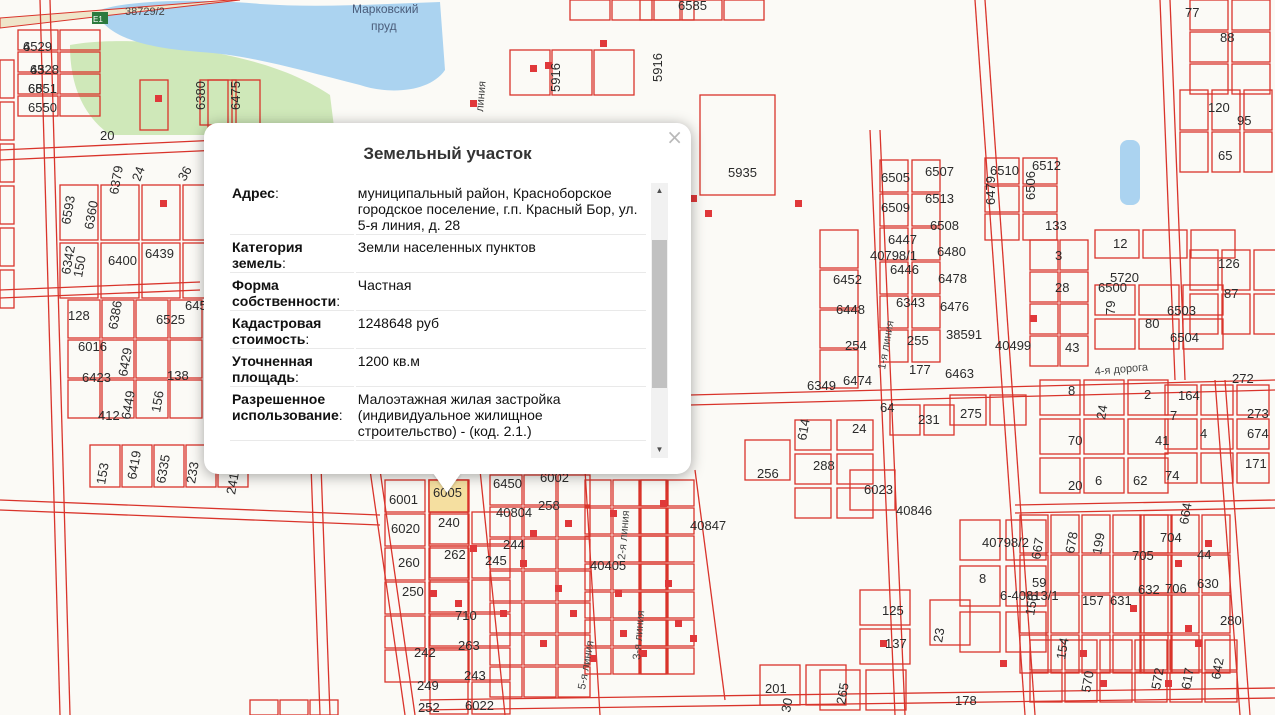 Image resolution: width=1275 pixels, height=715 pixels. I want to click on scroll-down-icon: ▼, so click(659, 450).